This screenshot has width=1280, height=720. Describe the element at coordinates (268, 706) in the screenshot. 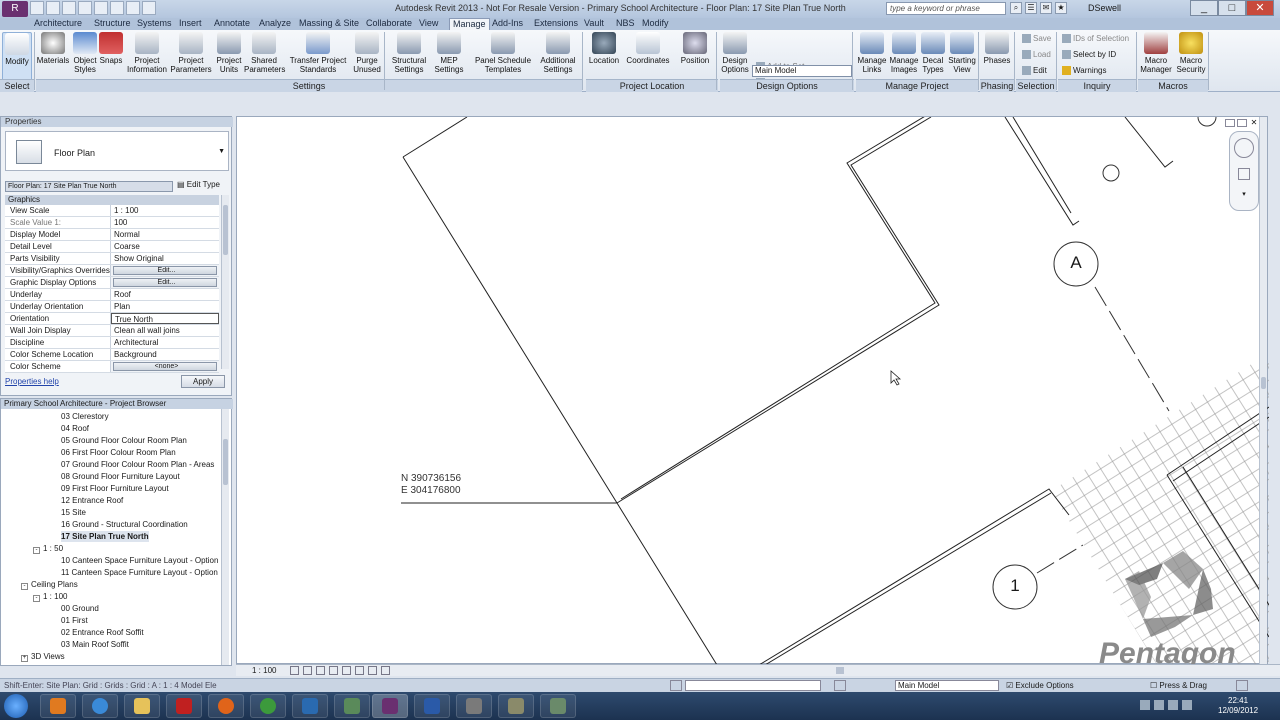

I see `taskbar-chrome` at that location.